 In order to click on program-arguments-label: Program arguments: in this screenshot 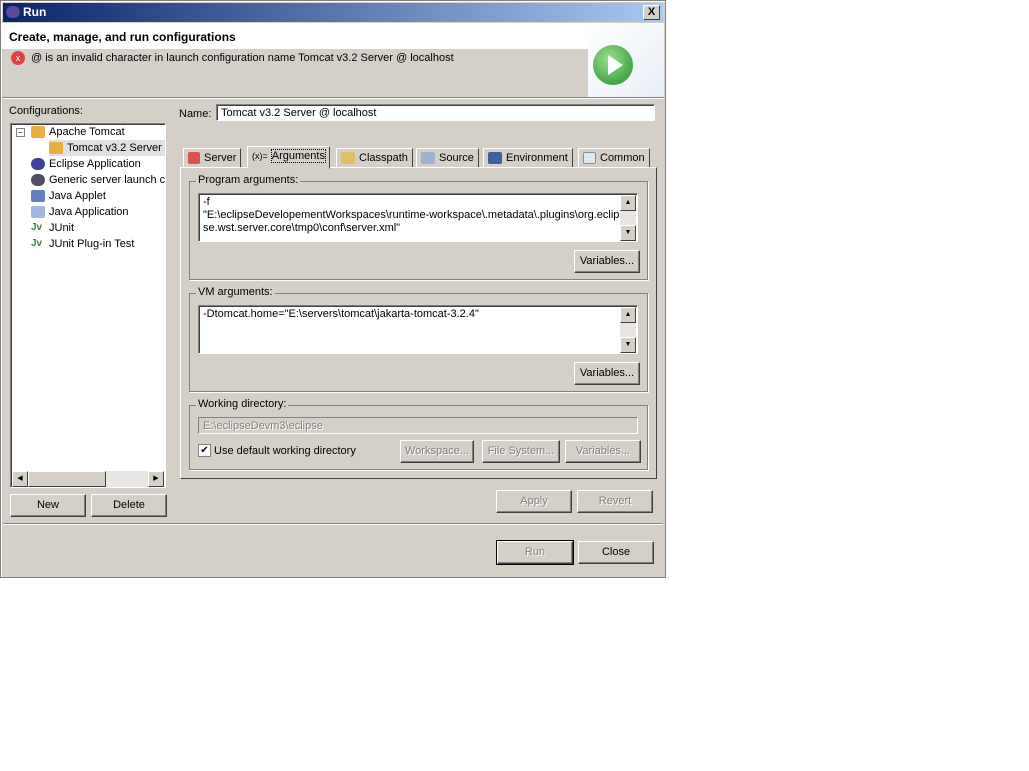, I will do `click(248, 180)`.